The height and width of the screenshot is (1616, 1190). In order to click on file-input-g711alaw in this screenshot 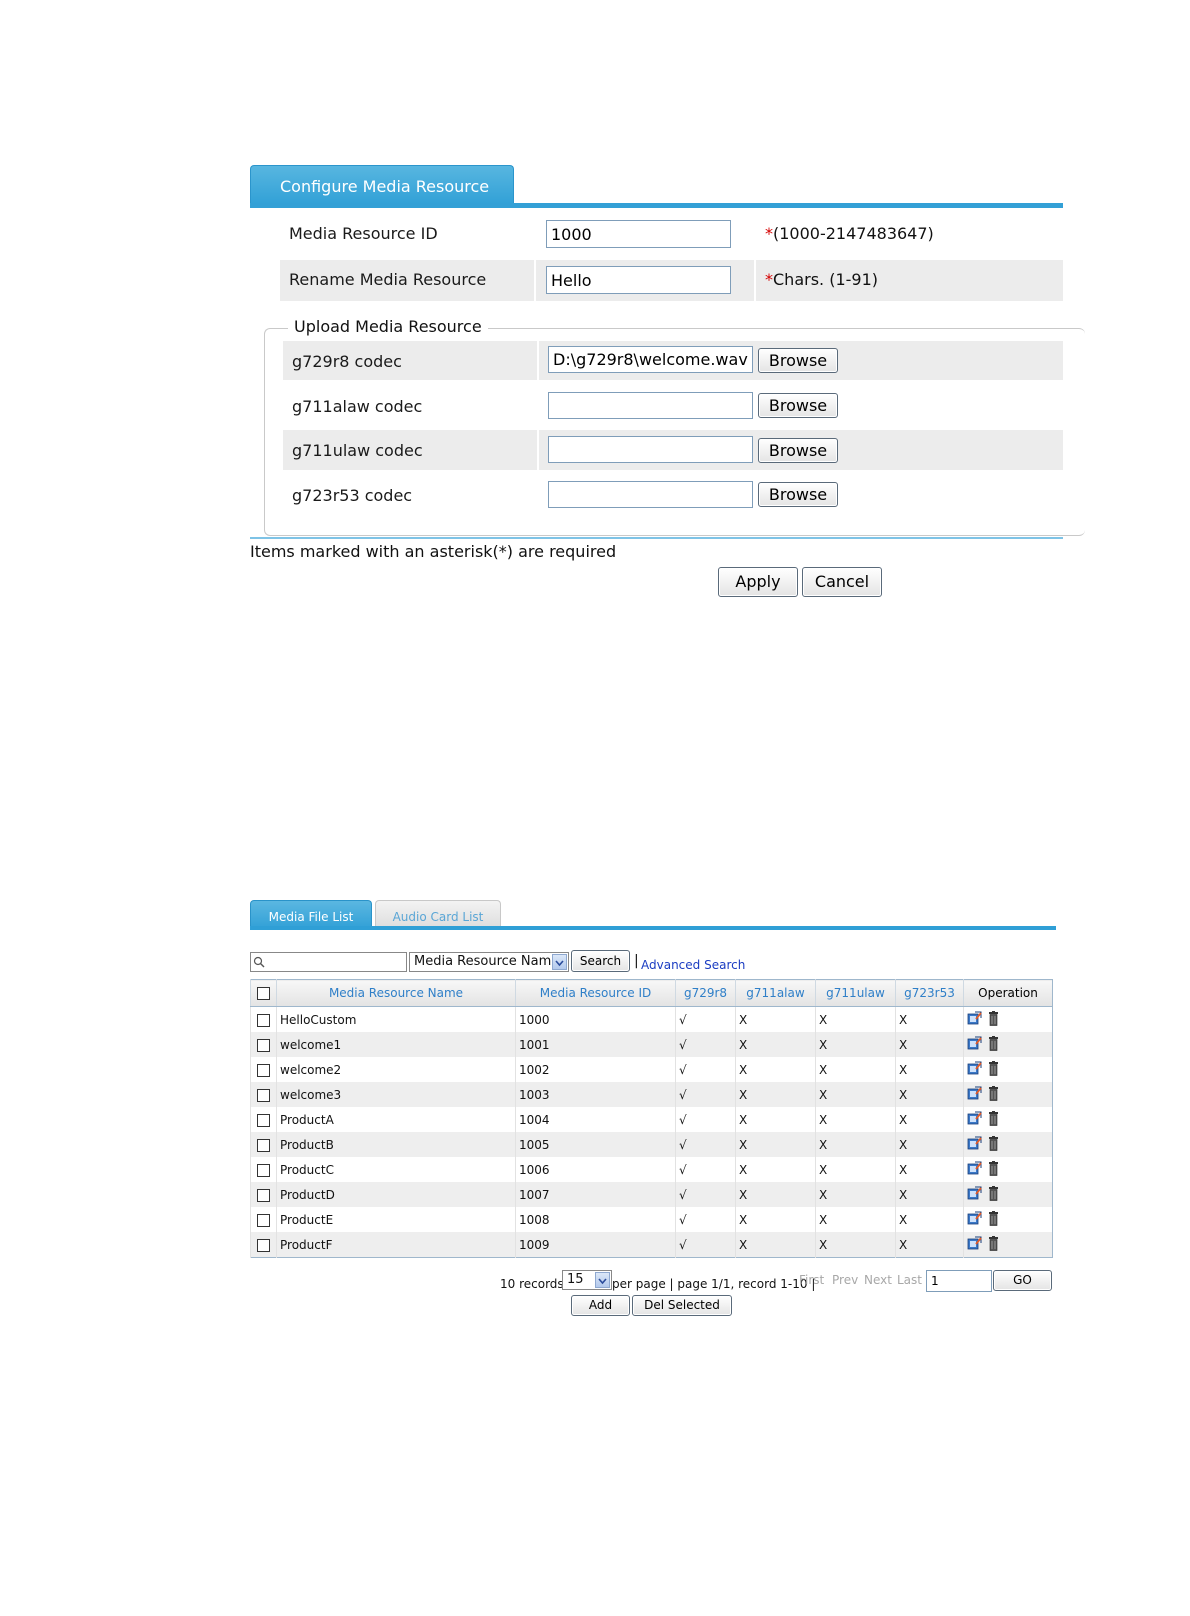, I will do `click(650, 405)`.